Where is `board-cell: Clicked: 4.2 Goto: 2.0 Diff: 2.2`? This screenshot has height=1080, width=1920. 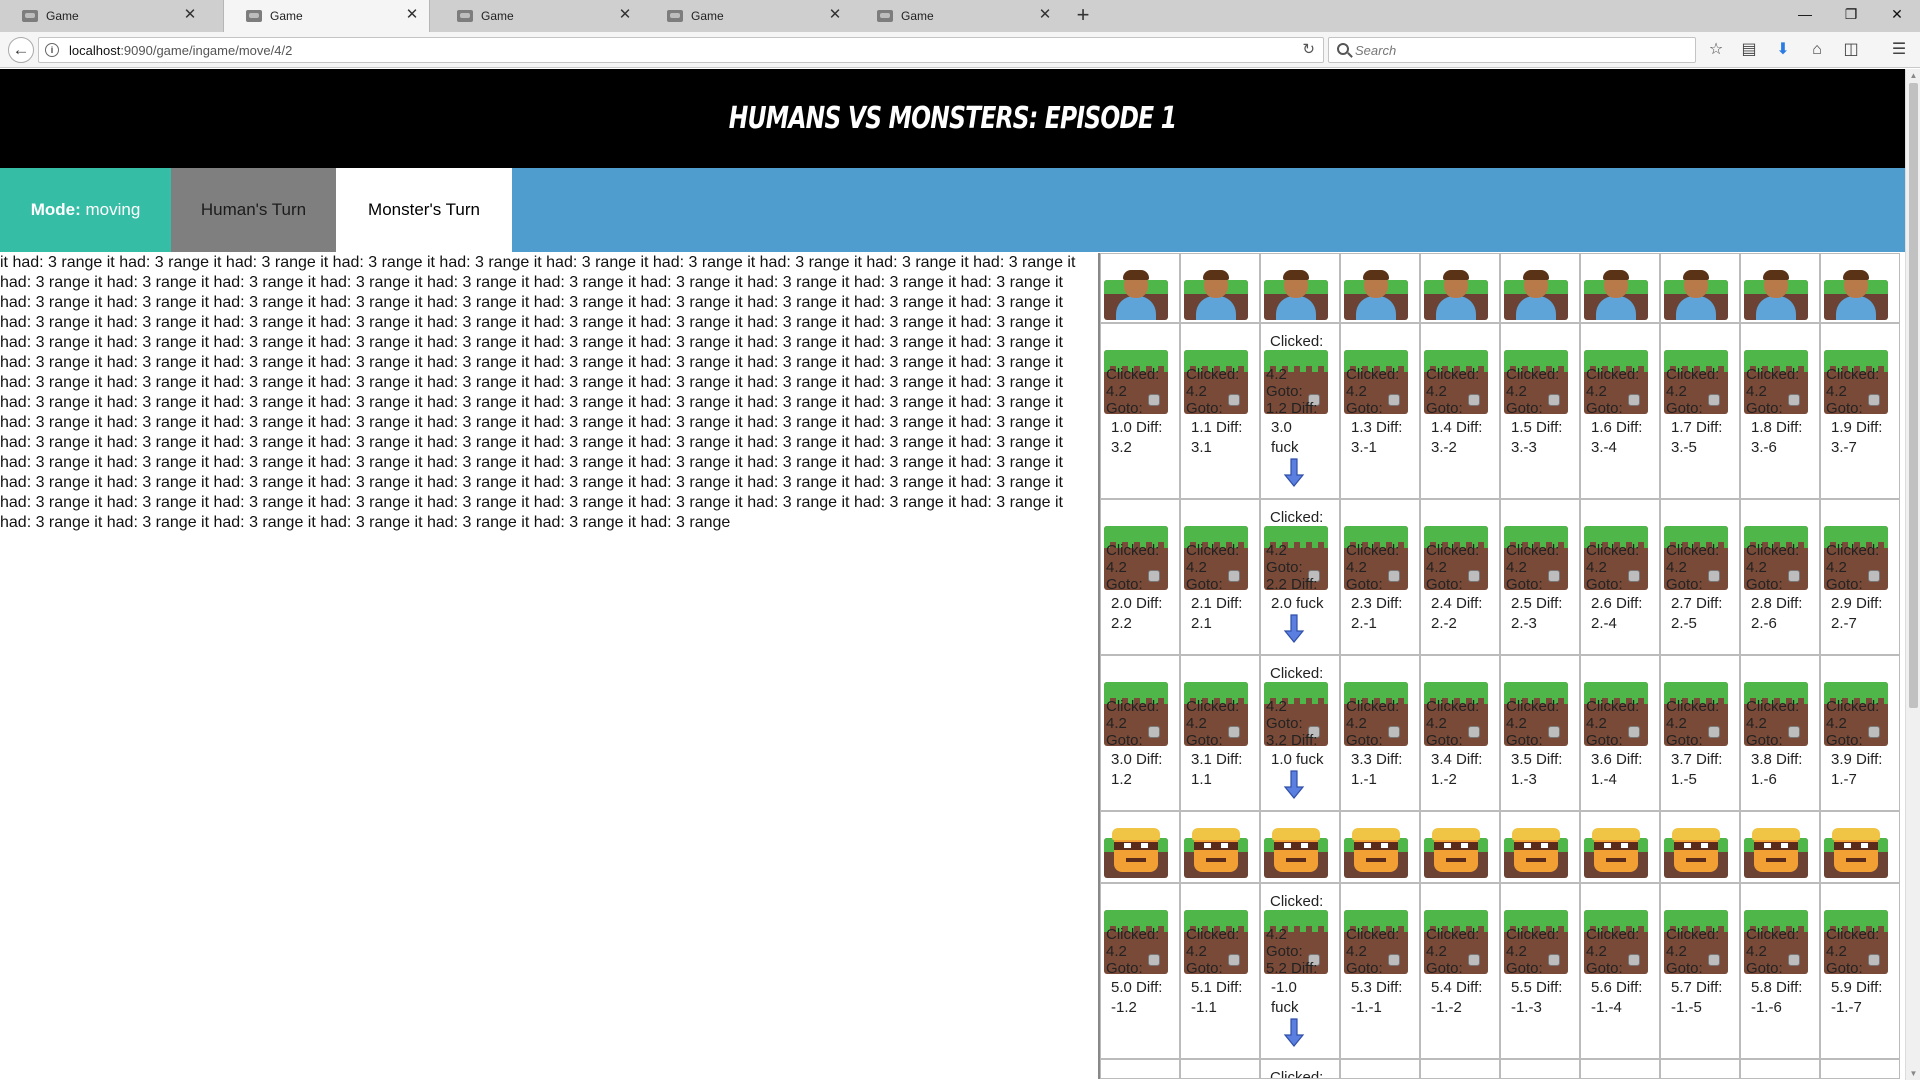 board-cell: Clicked: 4.2 Goto: 2.0 Diff: 2.2 is located at coordinates (1140, 577).